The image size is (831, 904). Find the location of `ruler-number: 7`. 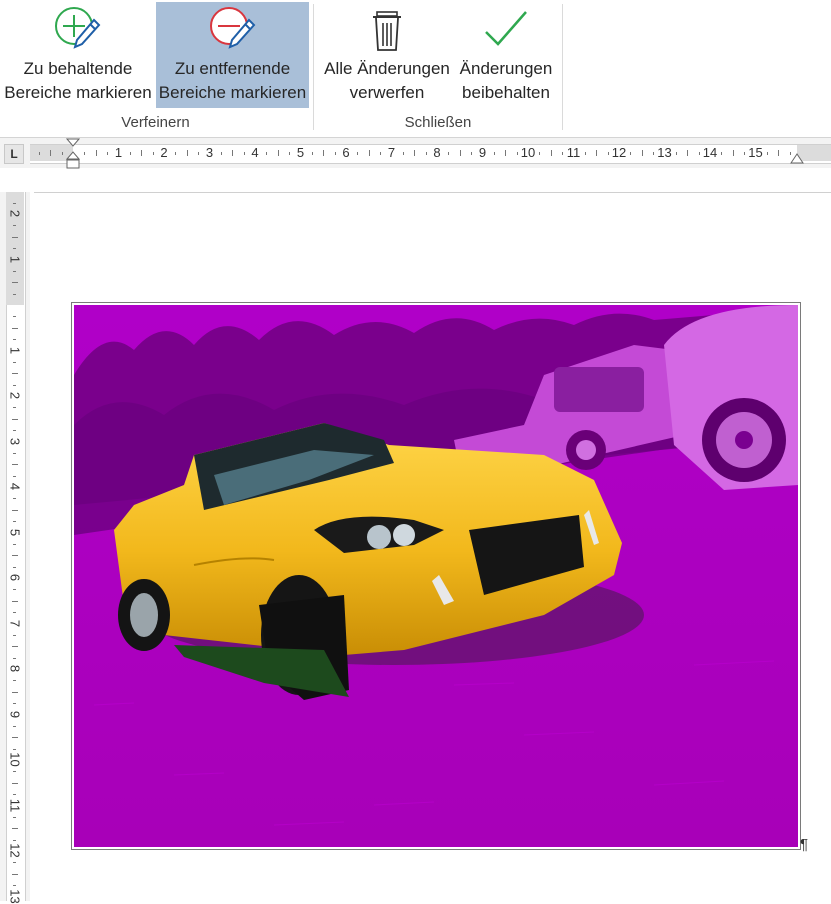

ruler-number: 7 is located at coordinates (15, 623).